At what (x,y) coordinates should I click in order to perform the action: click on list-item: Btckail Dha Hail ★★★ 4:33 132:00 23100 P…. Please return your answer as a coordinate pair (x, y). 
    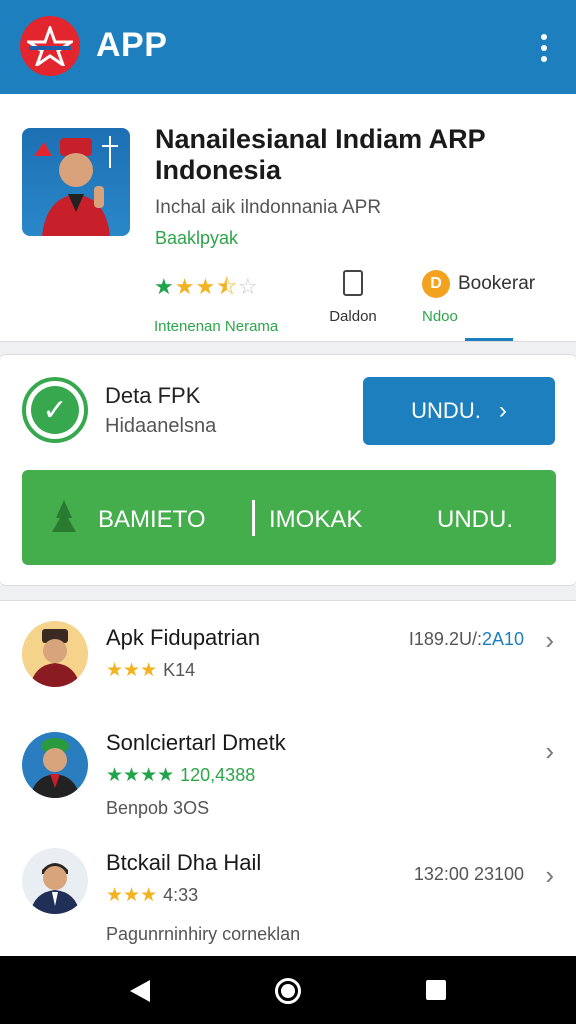
    Looking at the image, I should click on (288, 896).